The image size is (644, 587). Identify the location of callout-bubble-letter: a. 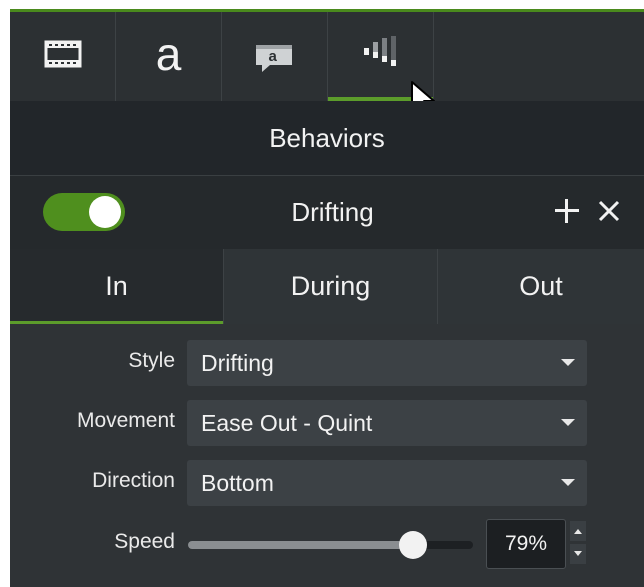
(272, 56).